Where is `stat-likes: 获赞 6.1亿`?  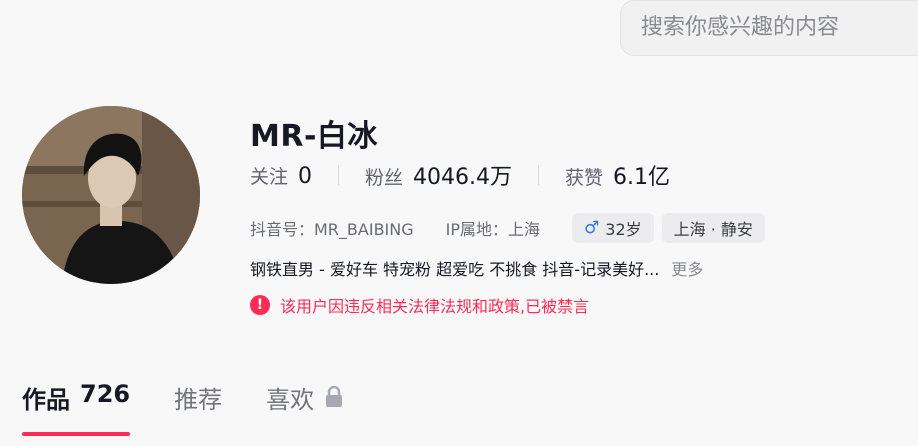 stat-likes: 获赞 6.1亿 is located at coordinates (617, 175).